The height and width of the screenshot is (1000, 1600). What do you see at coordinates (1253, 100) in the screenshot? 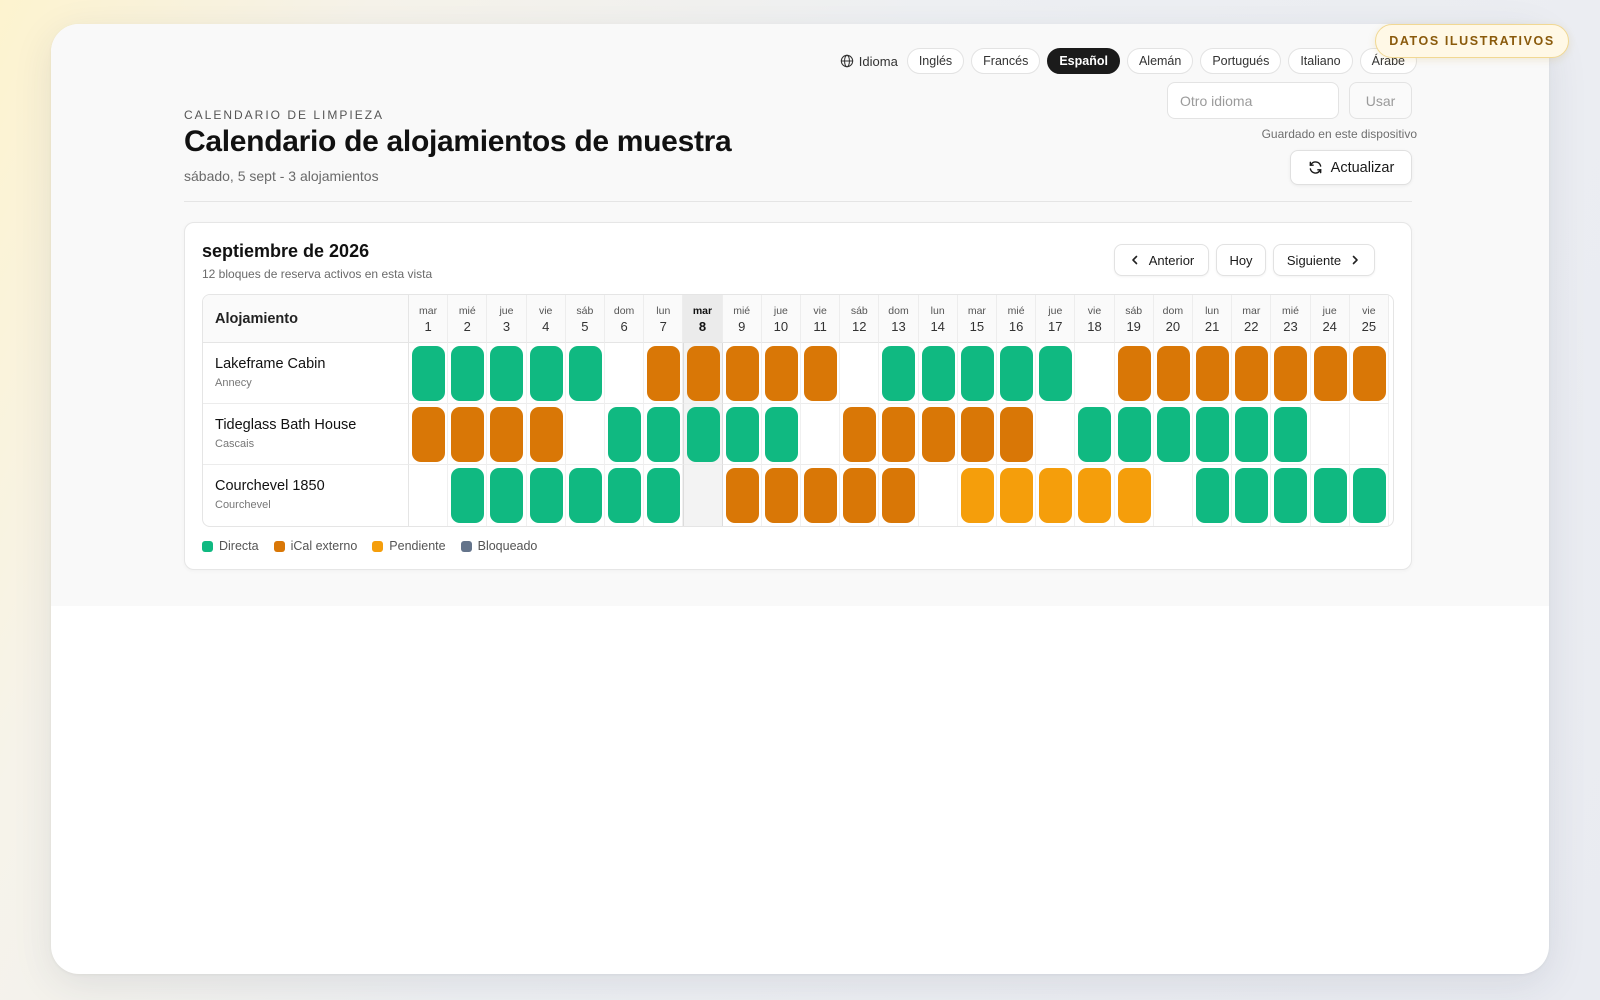
I see `other-language-input` at bounding box center [1253, 100].